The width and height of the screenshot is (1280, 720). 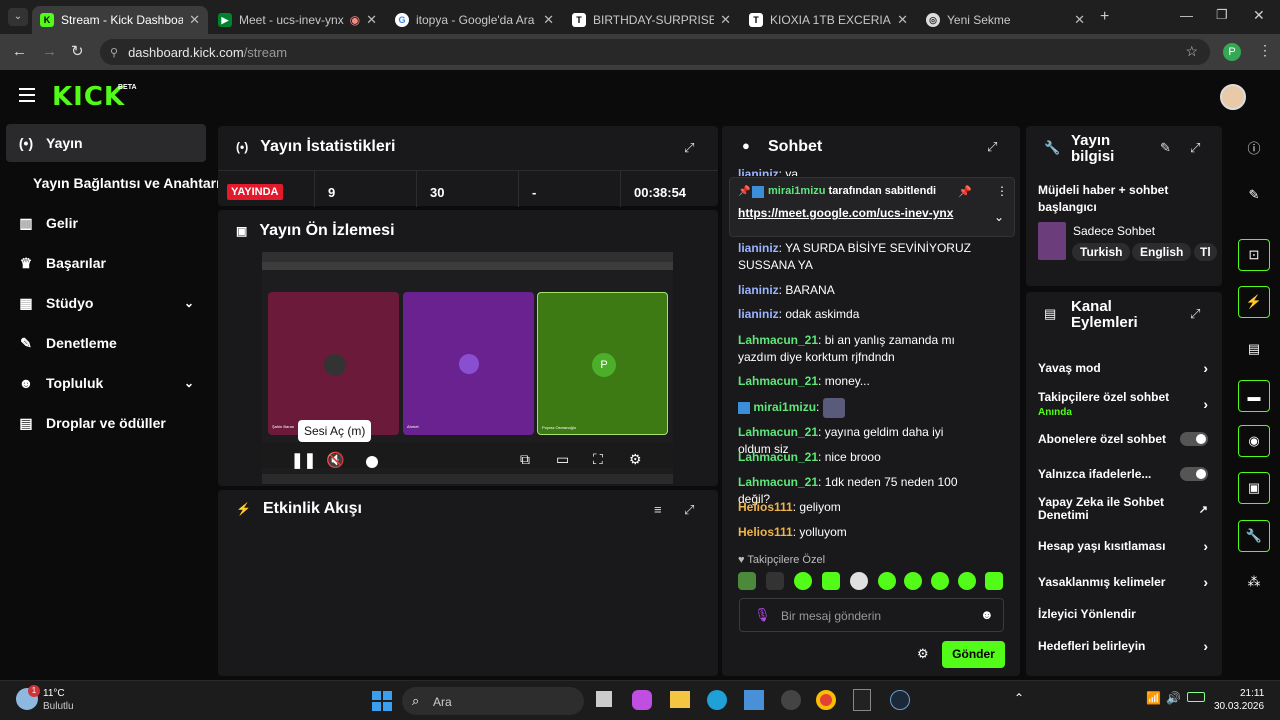 I want to click on fullscreen-icon: ⛶, so click(x=598, y=459).